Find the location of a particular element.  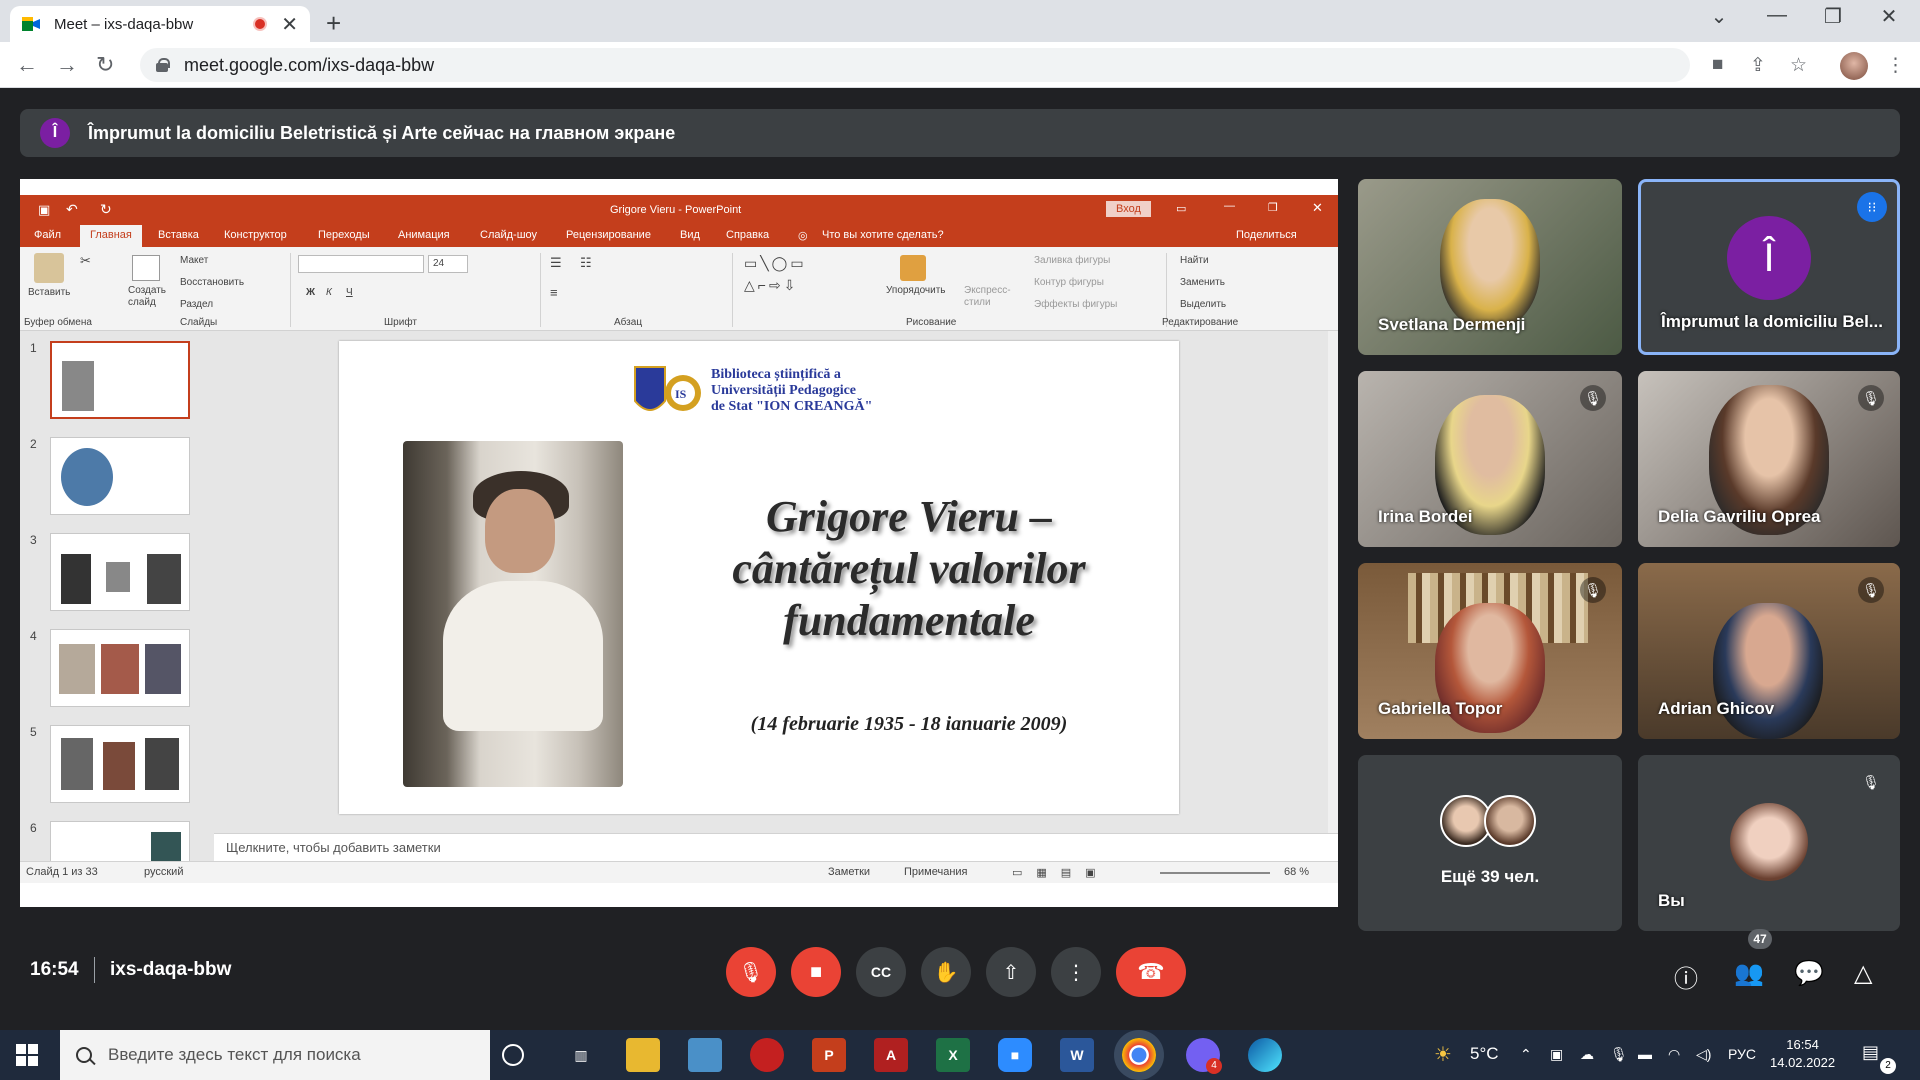

camera-off-button: ■ is located at coordinates (816, 972).